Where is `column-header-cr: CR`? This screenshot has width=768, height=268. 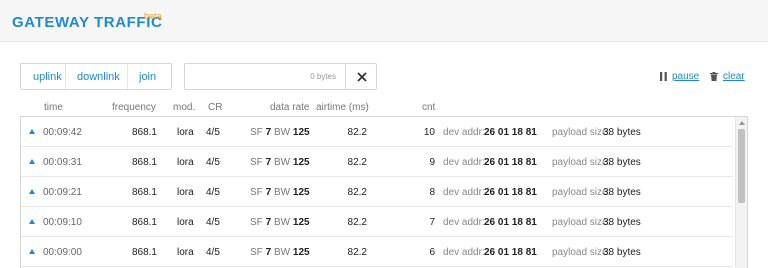
column-header-cr: CR is located at coordinates (215, 107).